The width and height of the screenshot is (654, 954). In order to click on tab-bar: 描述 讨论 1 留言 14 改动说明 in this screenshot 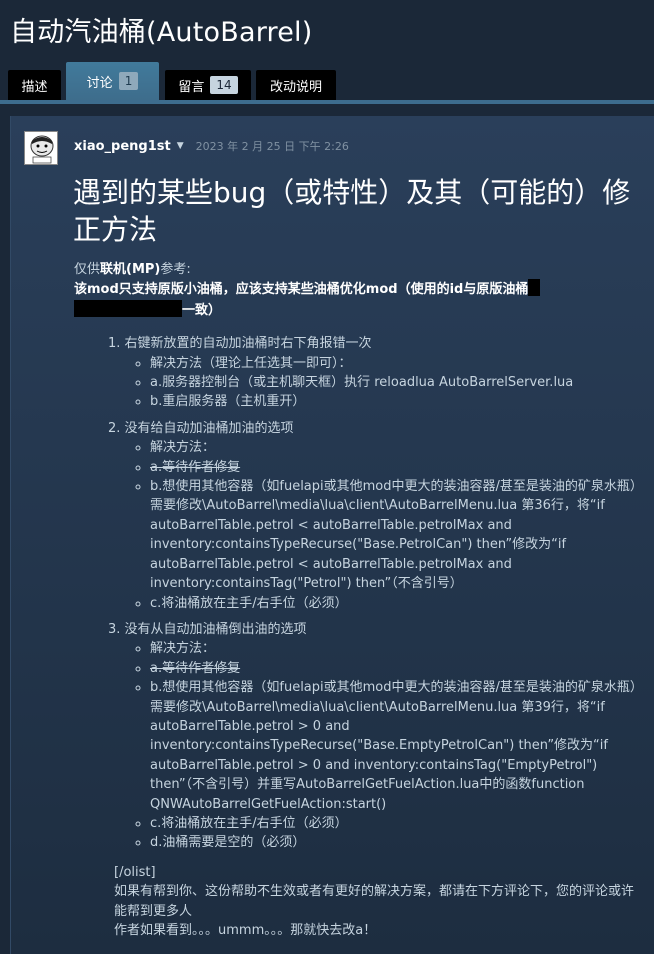, I will do `click(331, 81)`.